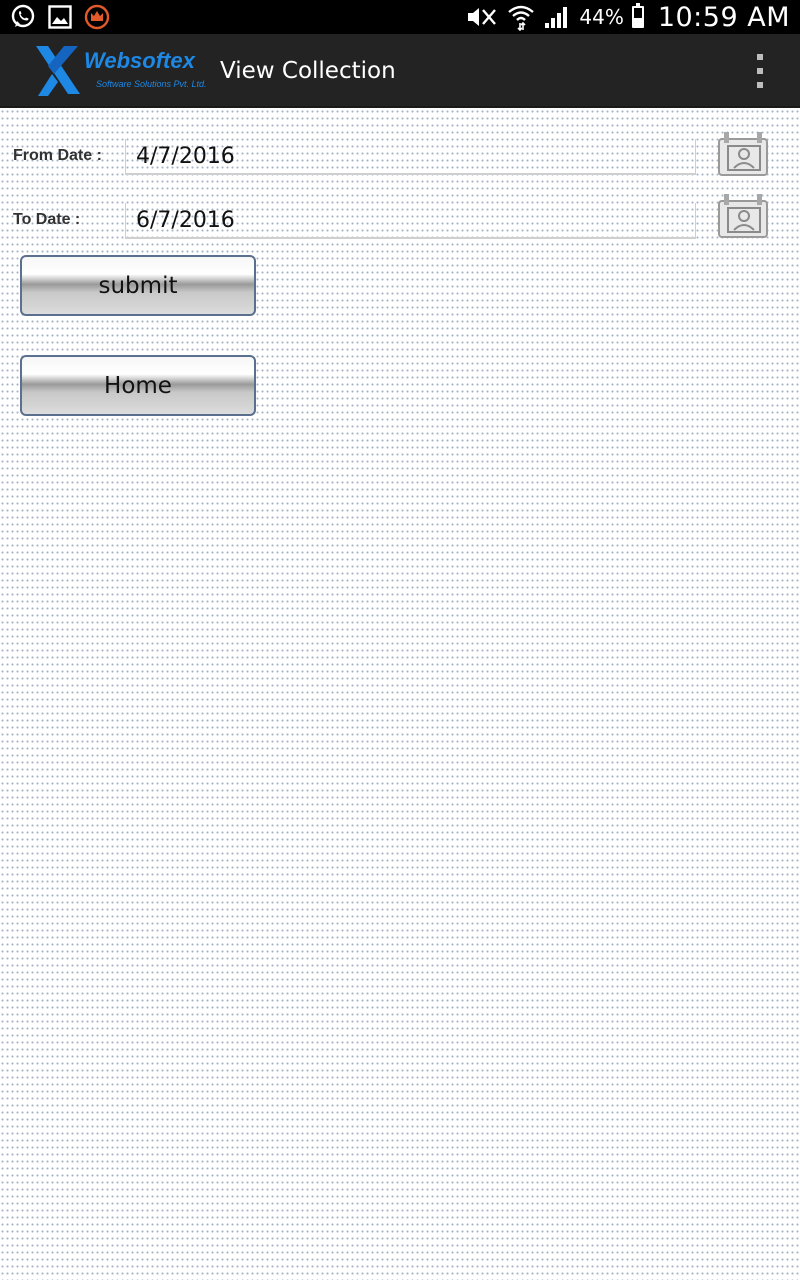  I want to click on logo-name: Websoftex, so click(139, 60).